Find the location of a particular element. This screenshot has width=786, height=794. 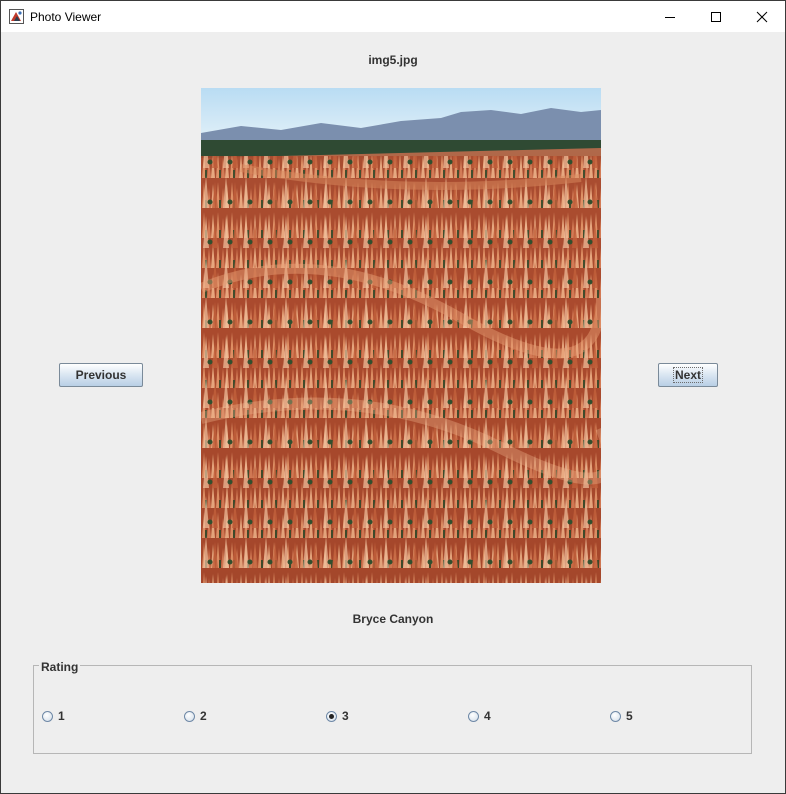

radio-selected-icon is located at coordinates (331, 716).